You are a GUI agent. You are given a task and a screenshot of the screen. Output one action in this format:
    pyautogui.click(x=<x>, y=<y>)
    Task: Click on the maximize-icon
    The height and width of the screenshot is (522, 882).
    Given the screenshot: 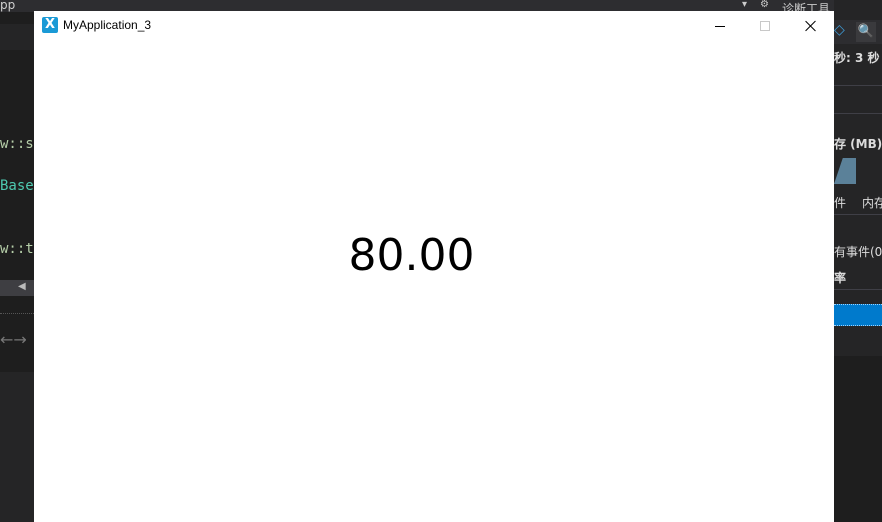 What is the action you would take?
    pyautogui.click(x=765, y=26)
    